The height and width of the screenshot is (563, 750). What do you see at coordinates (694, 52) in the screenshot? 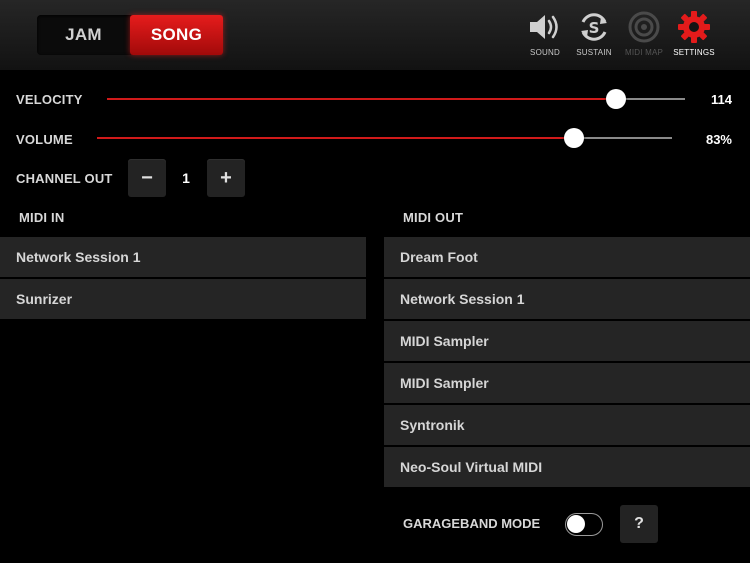
I see `settings-label: SETTINGS` at bounding box center [694, 52].